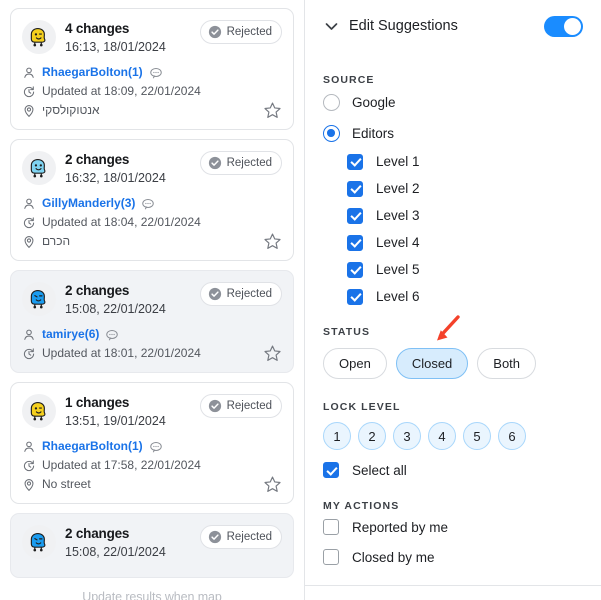 The width and height of the screenshot is (601, 600). I want to click on level-checkbox-row-level-3: Level 3, so click(465, 215).